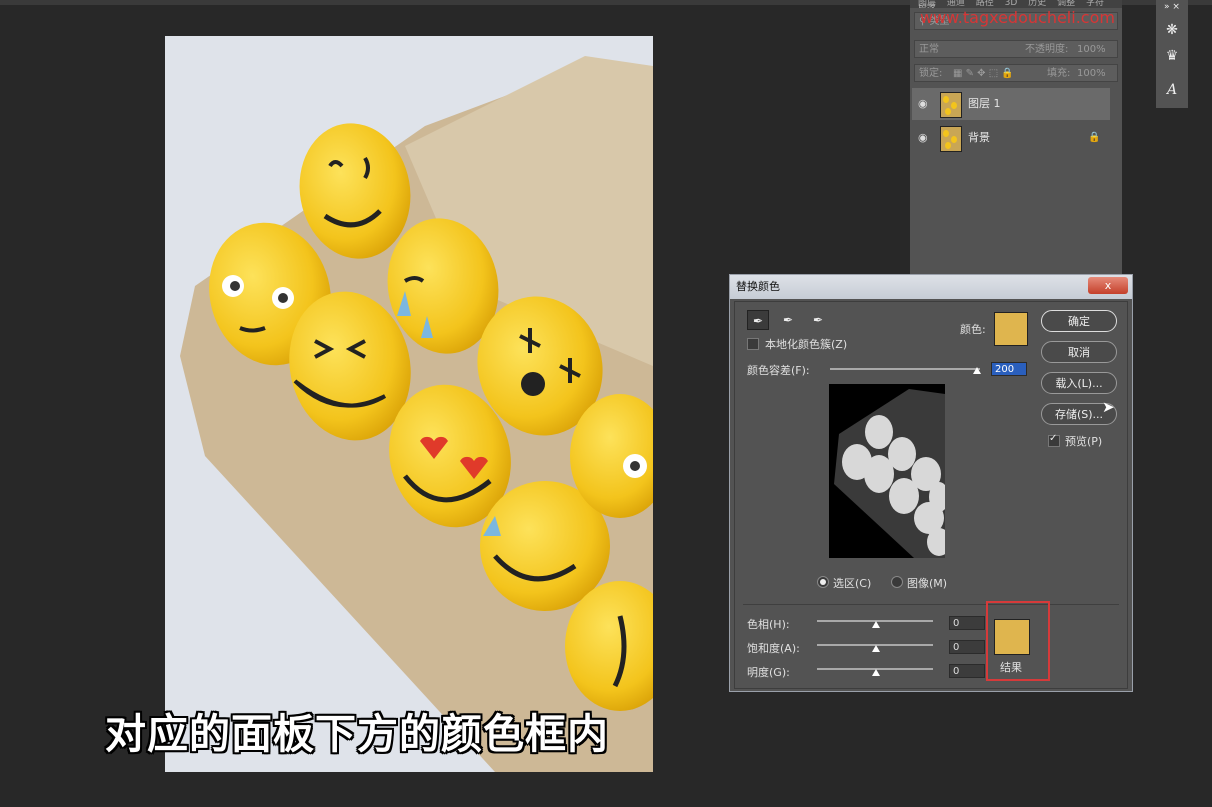 The image size is (1212, 807). What do you see at coordinates (1037, 4) in the screenshot?
I see `tab-history: 历史` at bounding box center [1037, 4].